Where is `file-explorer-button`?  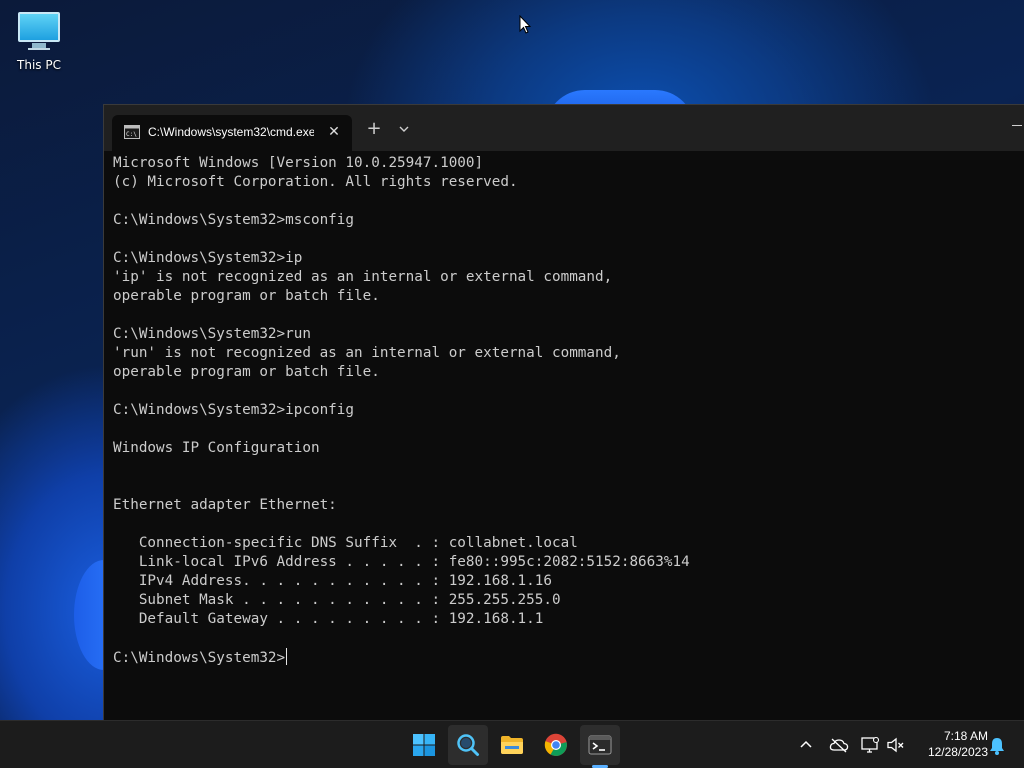 file-explorer-button is located at coordinates (512, 745).